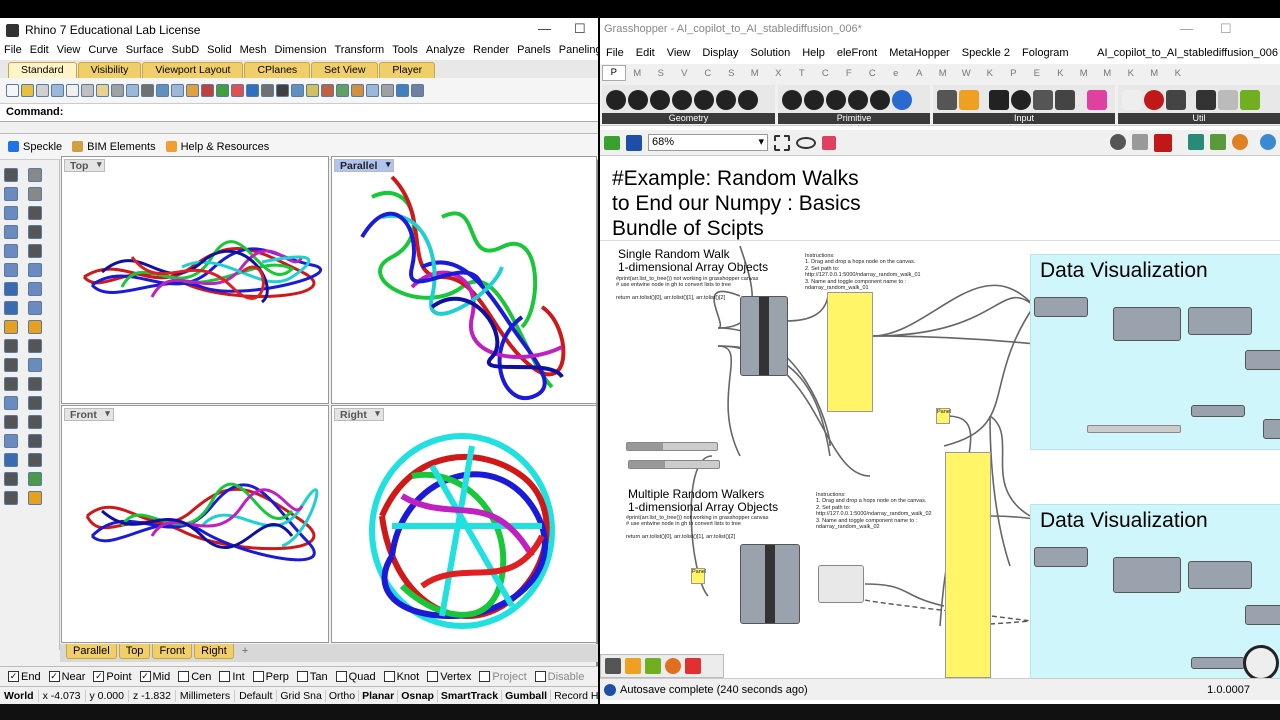 The image size is (1280, 720). Describe the element at coordinates (359, 414) in the screenshot. I see `viewport-title-right: Right` at that location.